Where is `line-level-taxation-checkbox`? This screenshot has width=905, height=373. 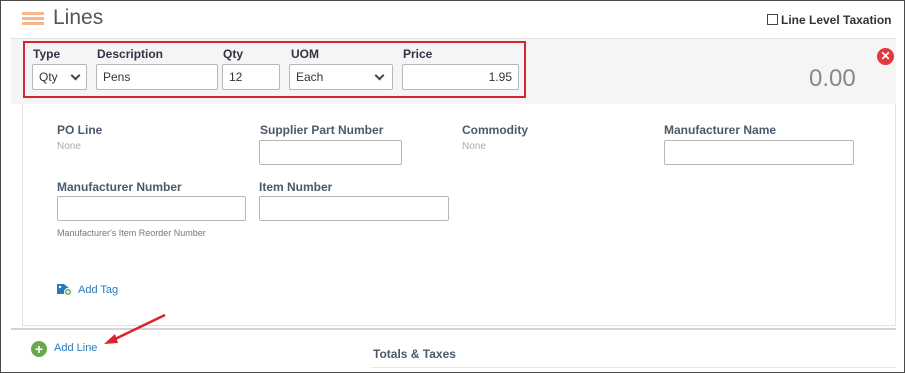
line-level-taxation-checkbox is located at coordinates (772, 19).